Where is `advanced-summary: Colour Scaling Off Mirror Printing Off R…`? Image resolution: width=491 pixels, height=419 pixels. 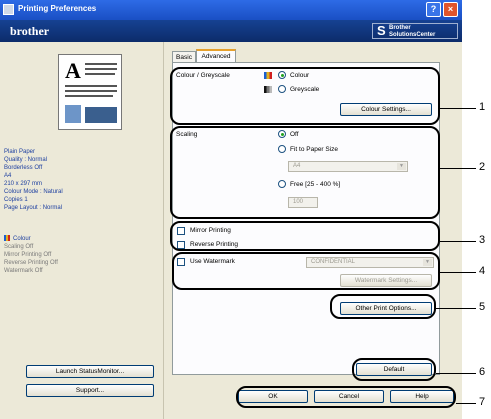 advanced-summary: Colour Scaling Off Mirror Printing Off R… is located at coordinates (79, 255).